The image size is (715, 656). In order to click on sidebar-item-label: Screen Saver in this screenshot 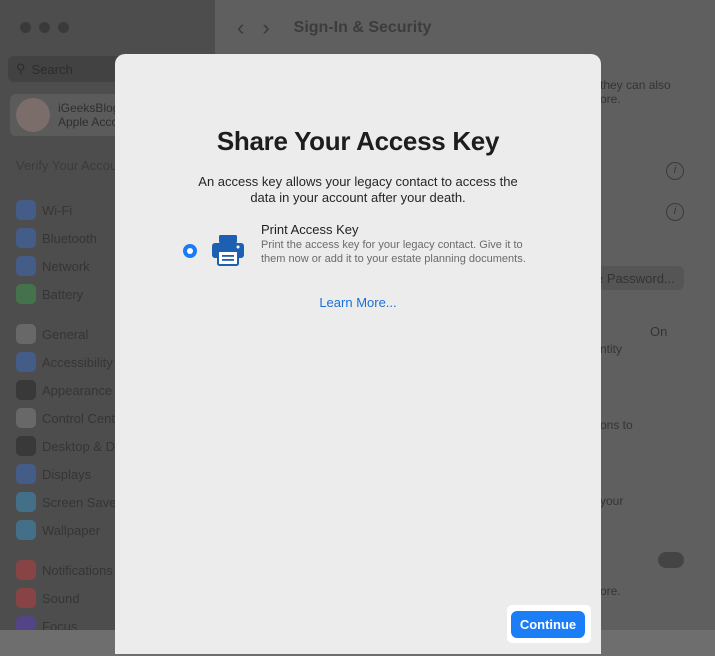, I will do `click(81, 502)`.